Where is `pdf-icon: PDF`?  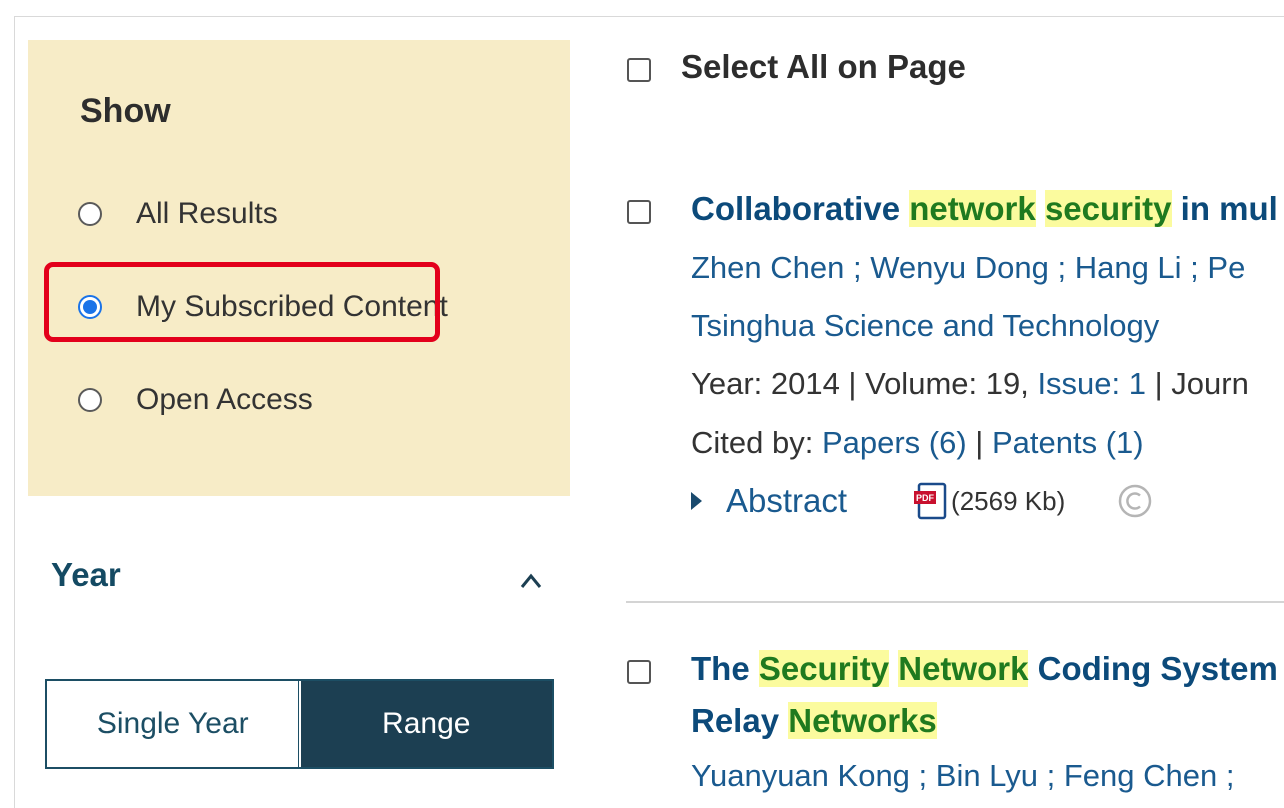
pdf-icon: PDF is located at coordinates (930, 501).